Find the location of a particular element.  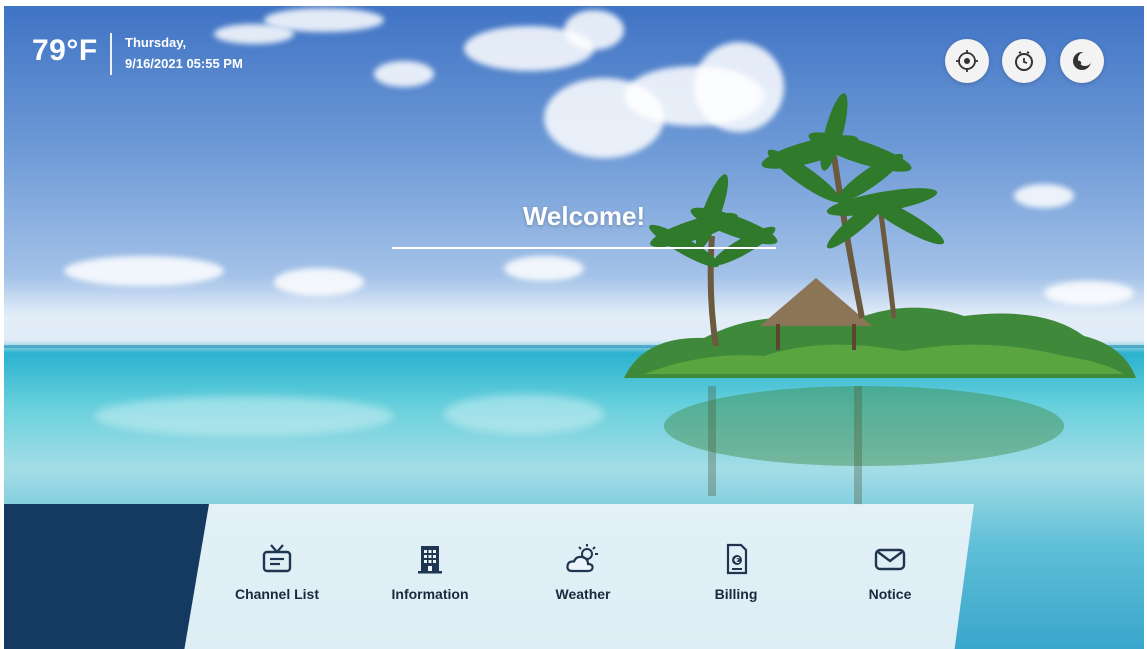

clock-icon is located at coordinates (1024, 61).